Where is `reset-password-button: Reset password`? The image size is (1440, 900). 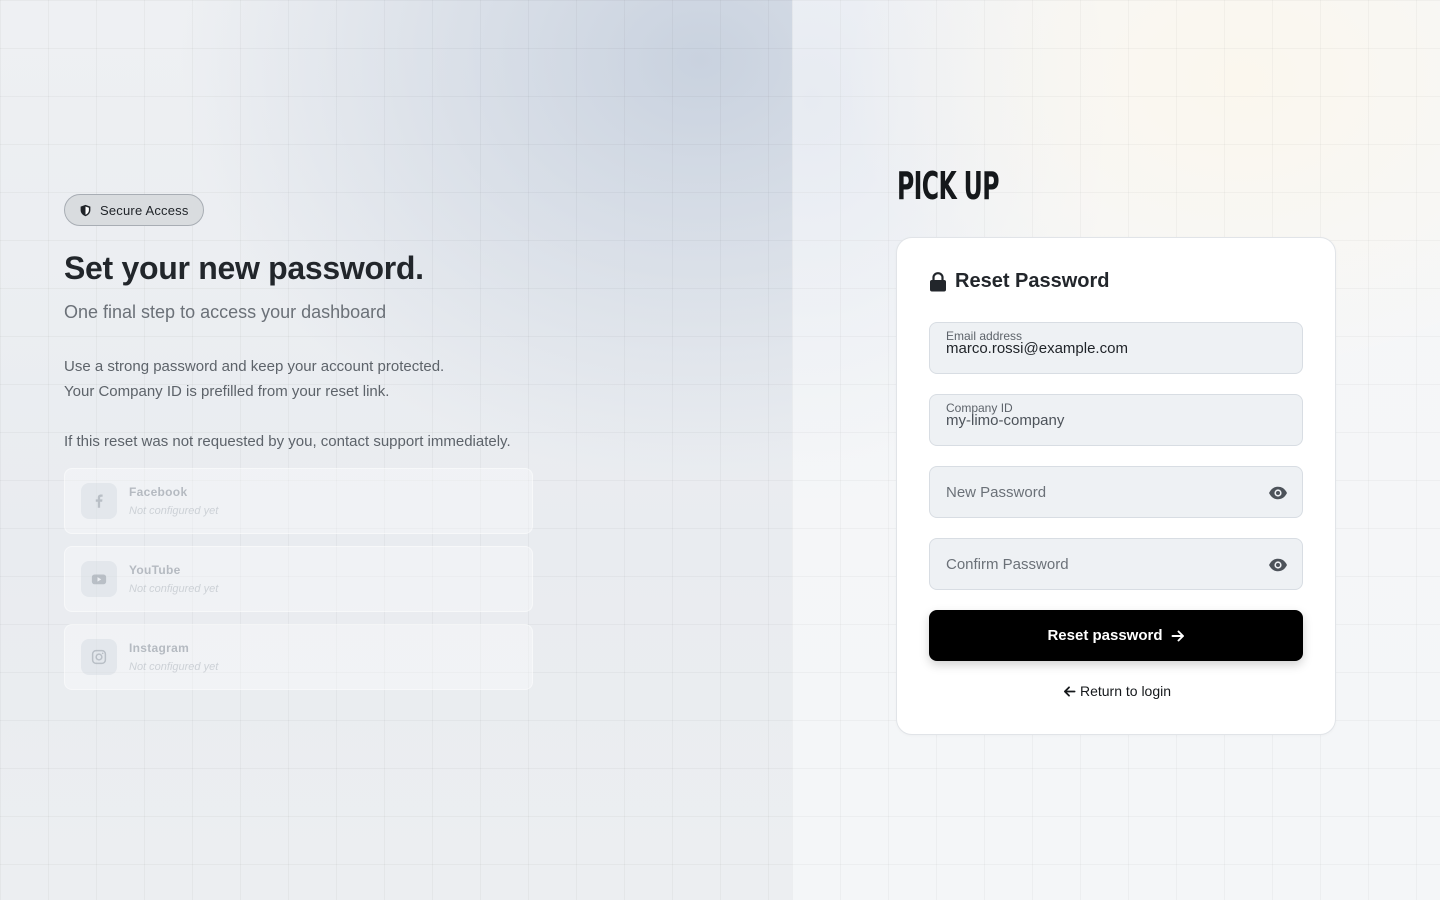 reset-password-button: Reset password is located at coordinates (1116, 635).